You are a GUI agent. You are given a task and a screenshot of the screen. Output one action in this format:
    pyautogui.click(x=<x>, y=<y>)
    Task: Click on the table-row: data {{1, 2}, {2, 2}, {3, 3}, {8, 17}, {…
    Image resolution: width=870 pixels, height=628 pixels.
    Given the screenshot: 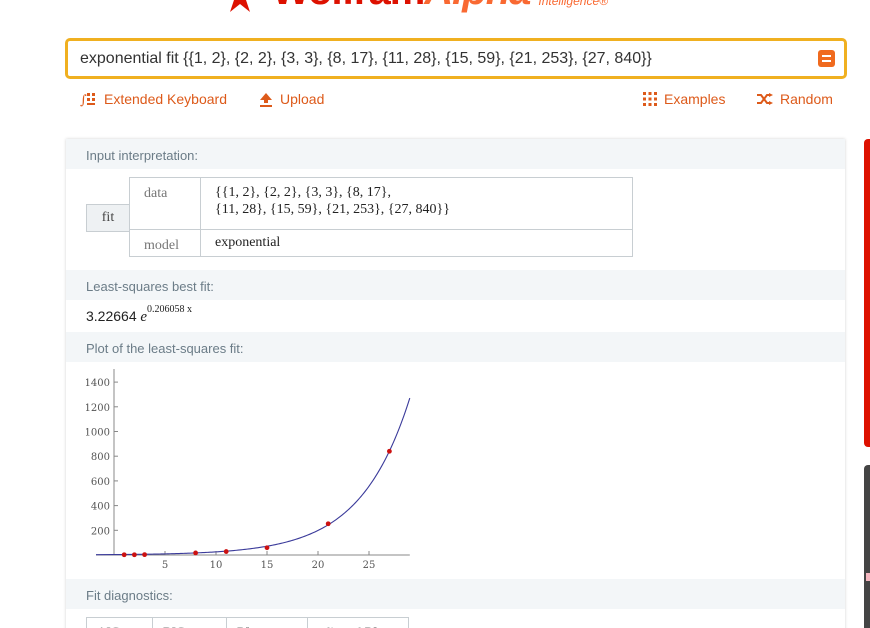 What is the action you would take?
    pyautogui.click(x=381, y=203)
    